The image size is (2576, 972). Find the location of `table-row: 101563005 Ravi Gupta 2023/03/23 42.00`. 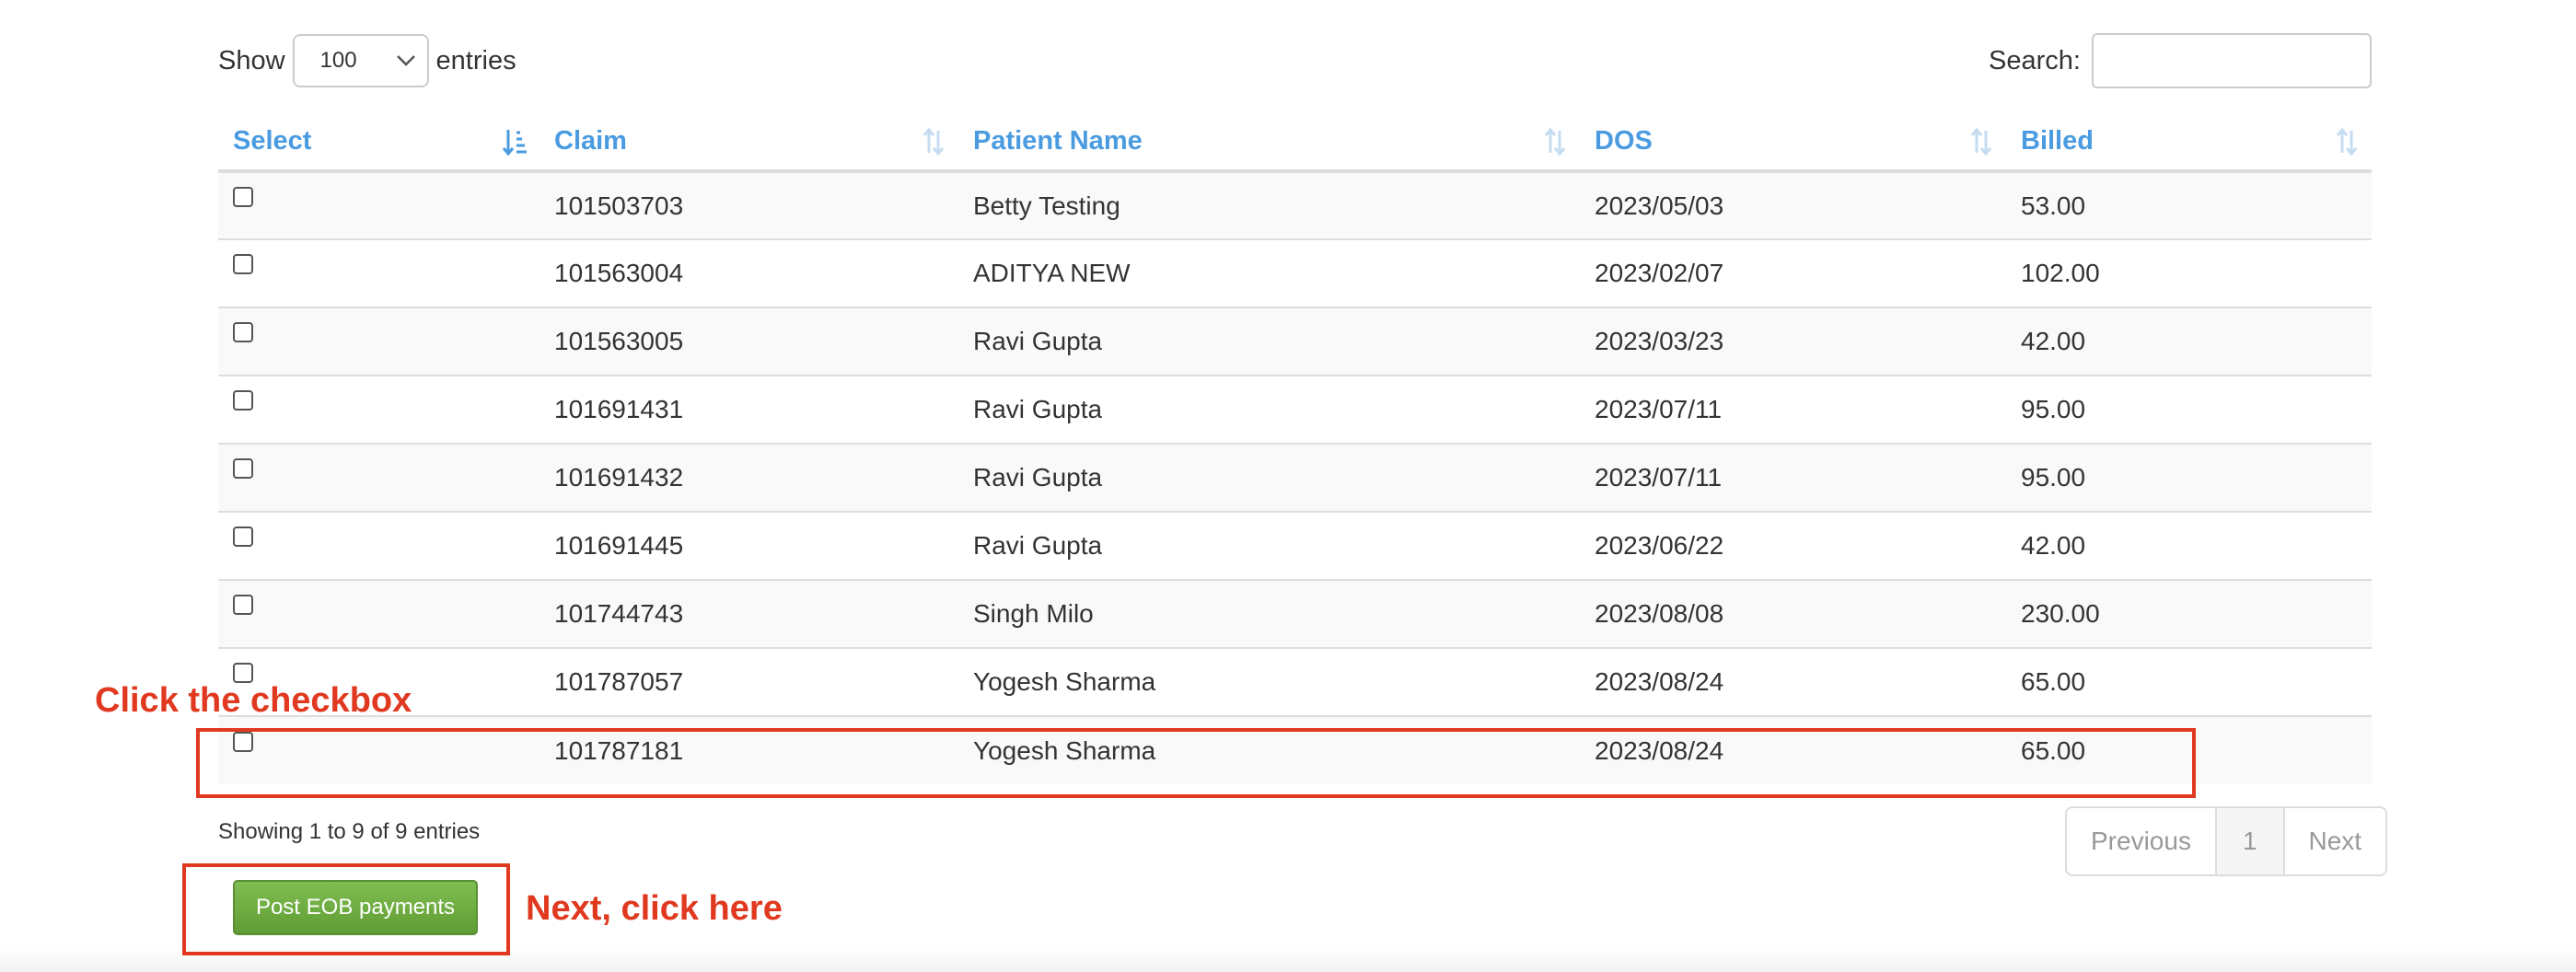

table-row: 101563005 Ravi Gupta 2023/03/23 42.00 is located at coordinates (1295, 341).